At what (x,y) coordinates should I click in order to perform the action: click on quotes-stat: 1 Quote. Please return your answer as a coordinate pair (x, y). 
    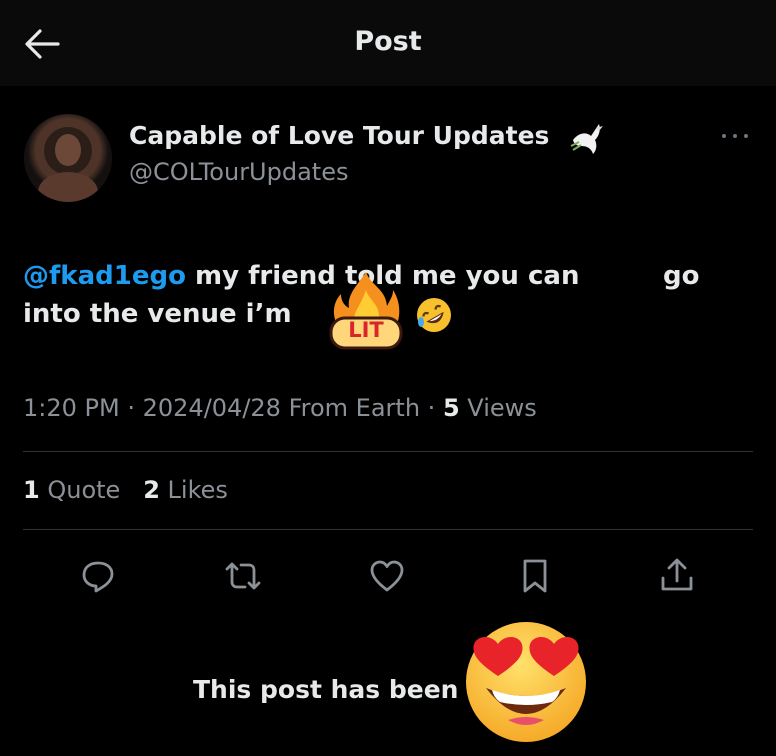
    Looking at the image, I should click on (71, 490).